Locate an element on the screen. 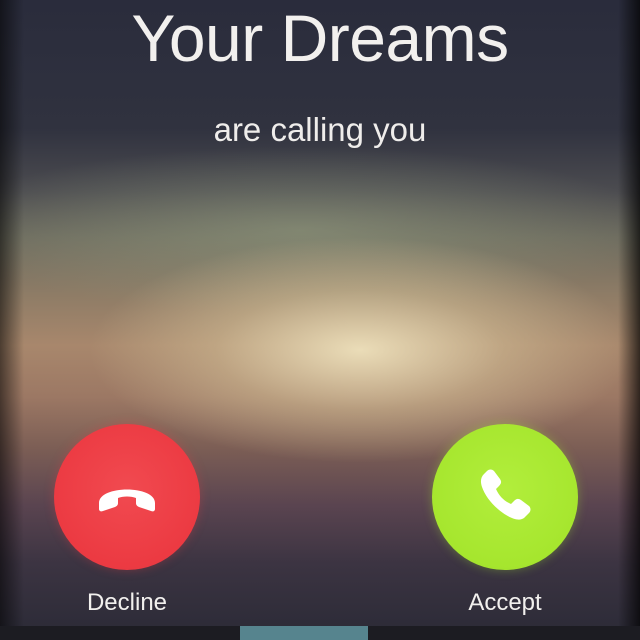  decline-button is located at coordinates (127, 497).